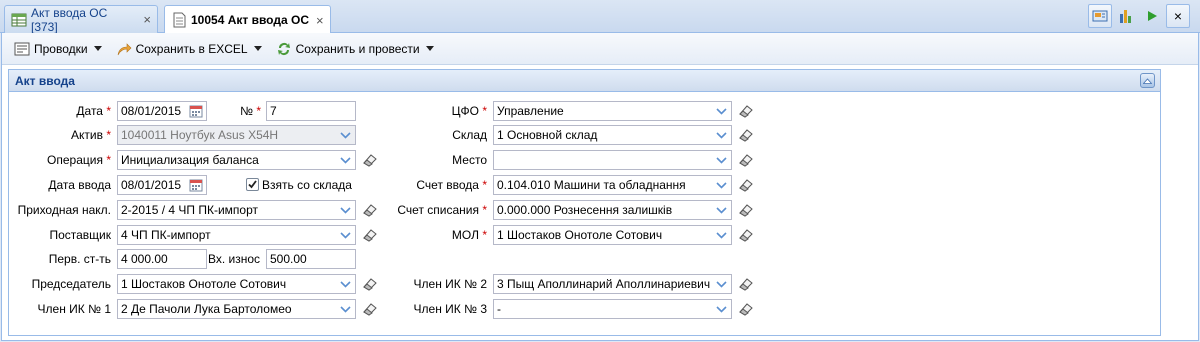 The width and height of the screenshot is (1200, 342). What do you see at coordinates (64, 210) in the screenshot?
I see `receipt-label: Приходная накл.` at bounding box center [64, 210].